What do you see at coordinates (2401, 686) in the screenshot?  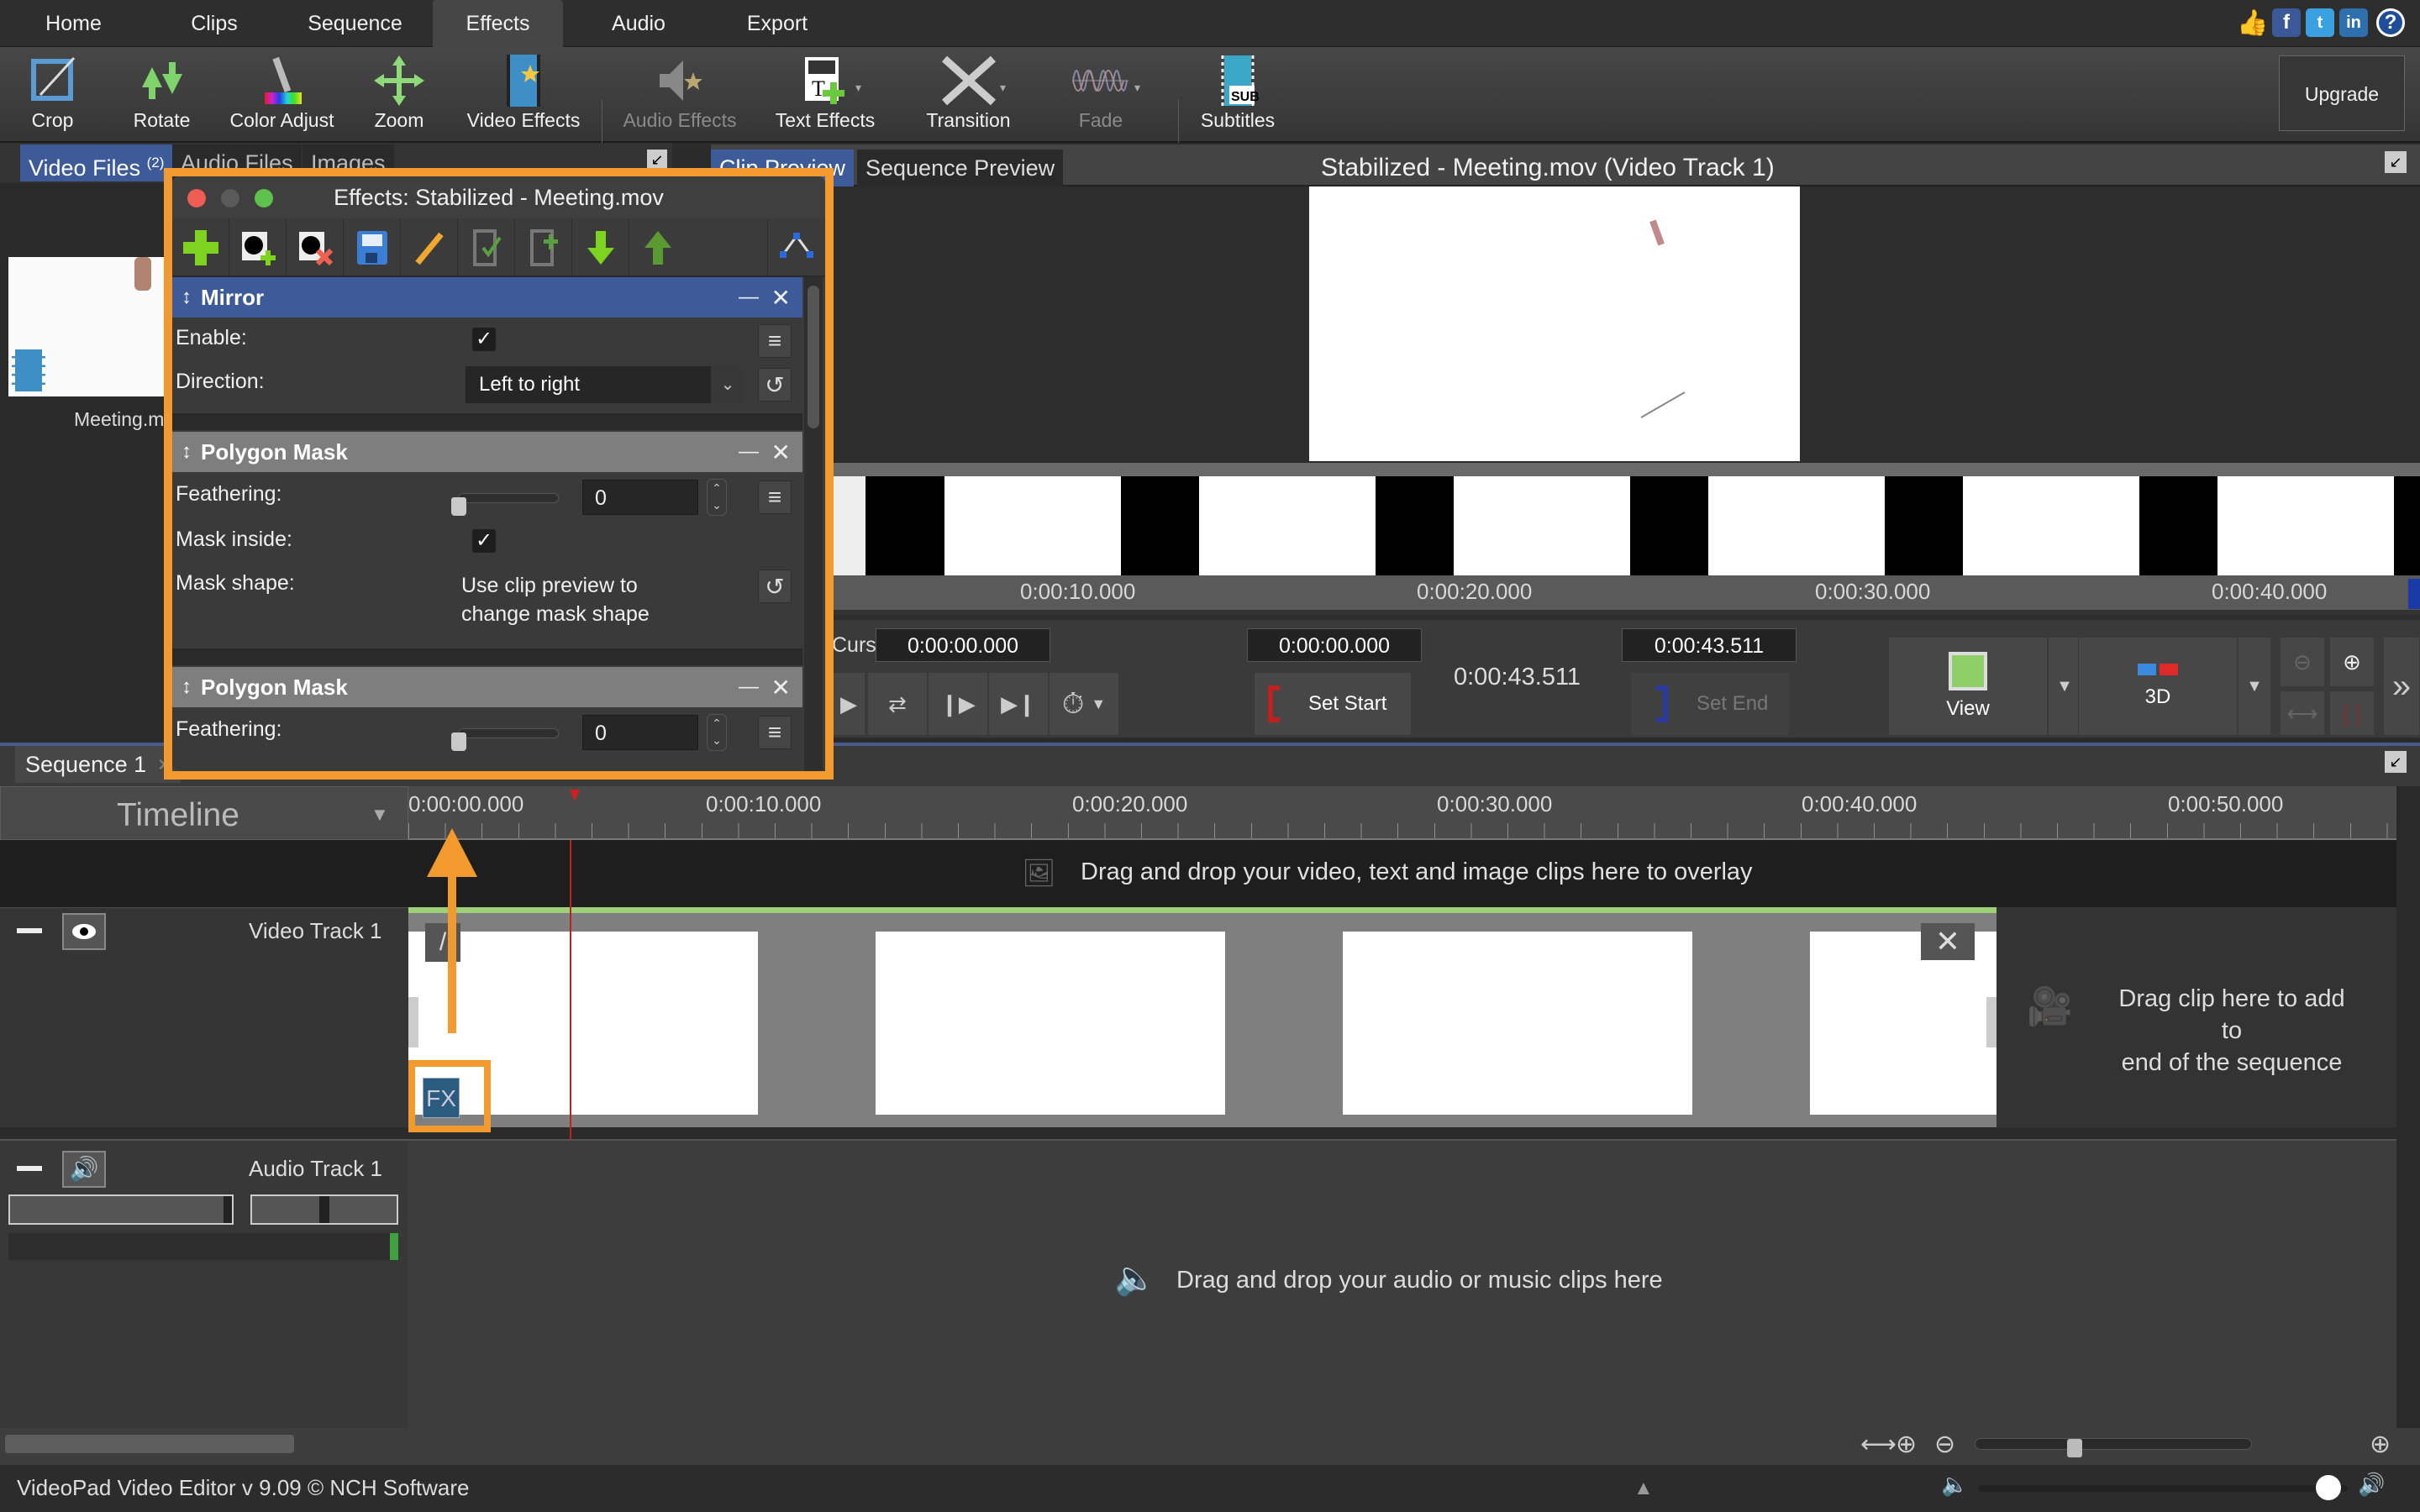 I see `more-button: »` at bounding box center [2401, 686].